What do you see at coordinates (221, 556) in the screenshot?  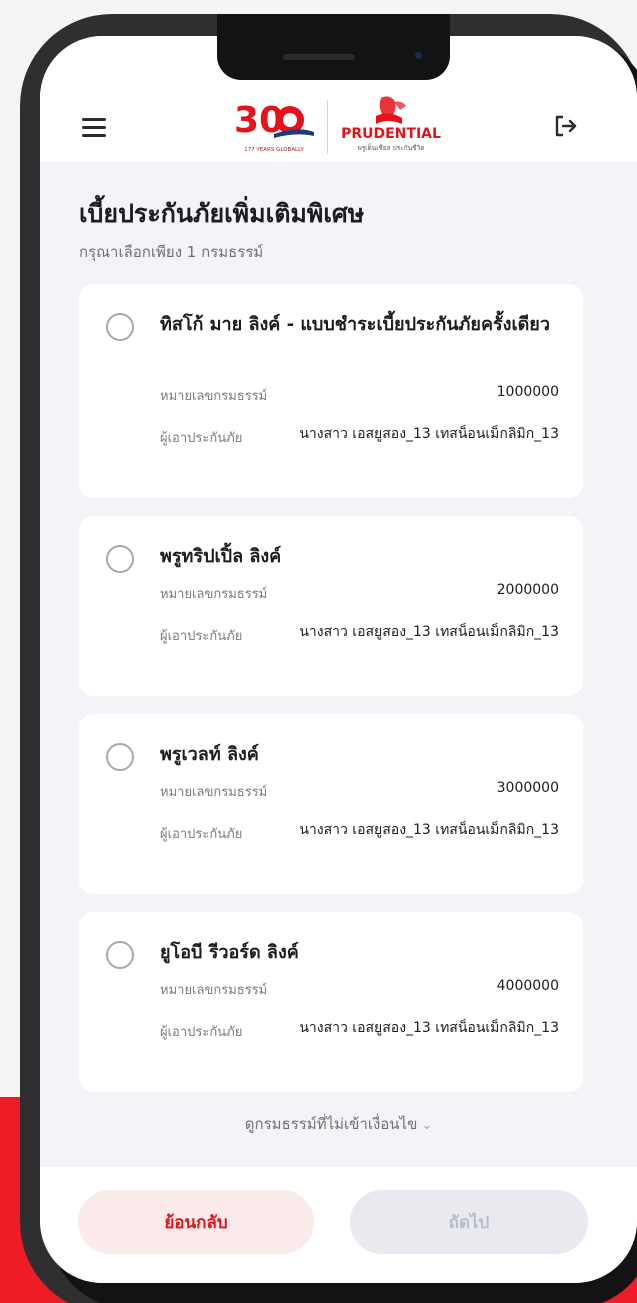 I see `policy-name: พรูทริปเปิ้ล ลิงค์` at bounding box center [221, 556].